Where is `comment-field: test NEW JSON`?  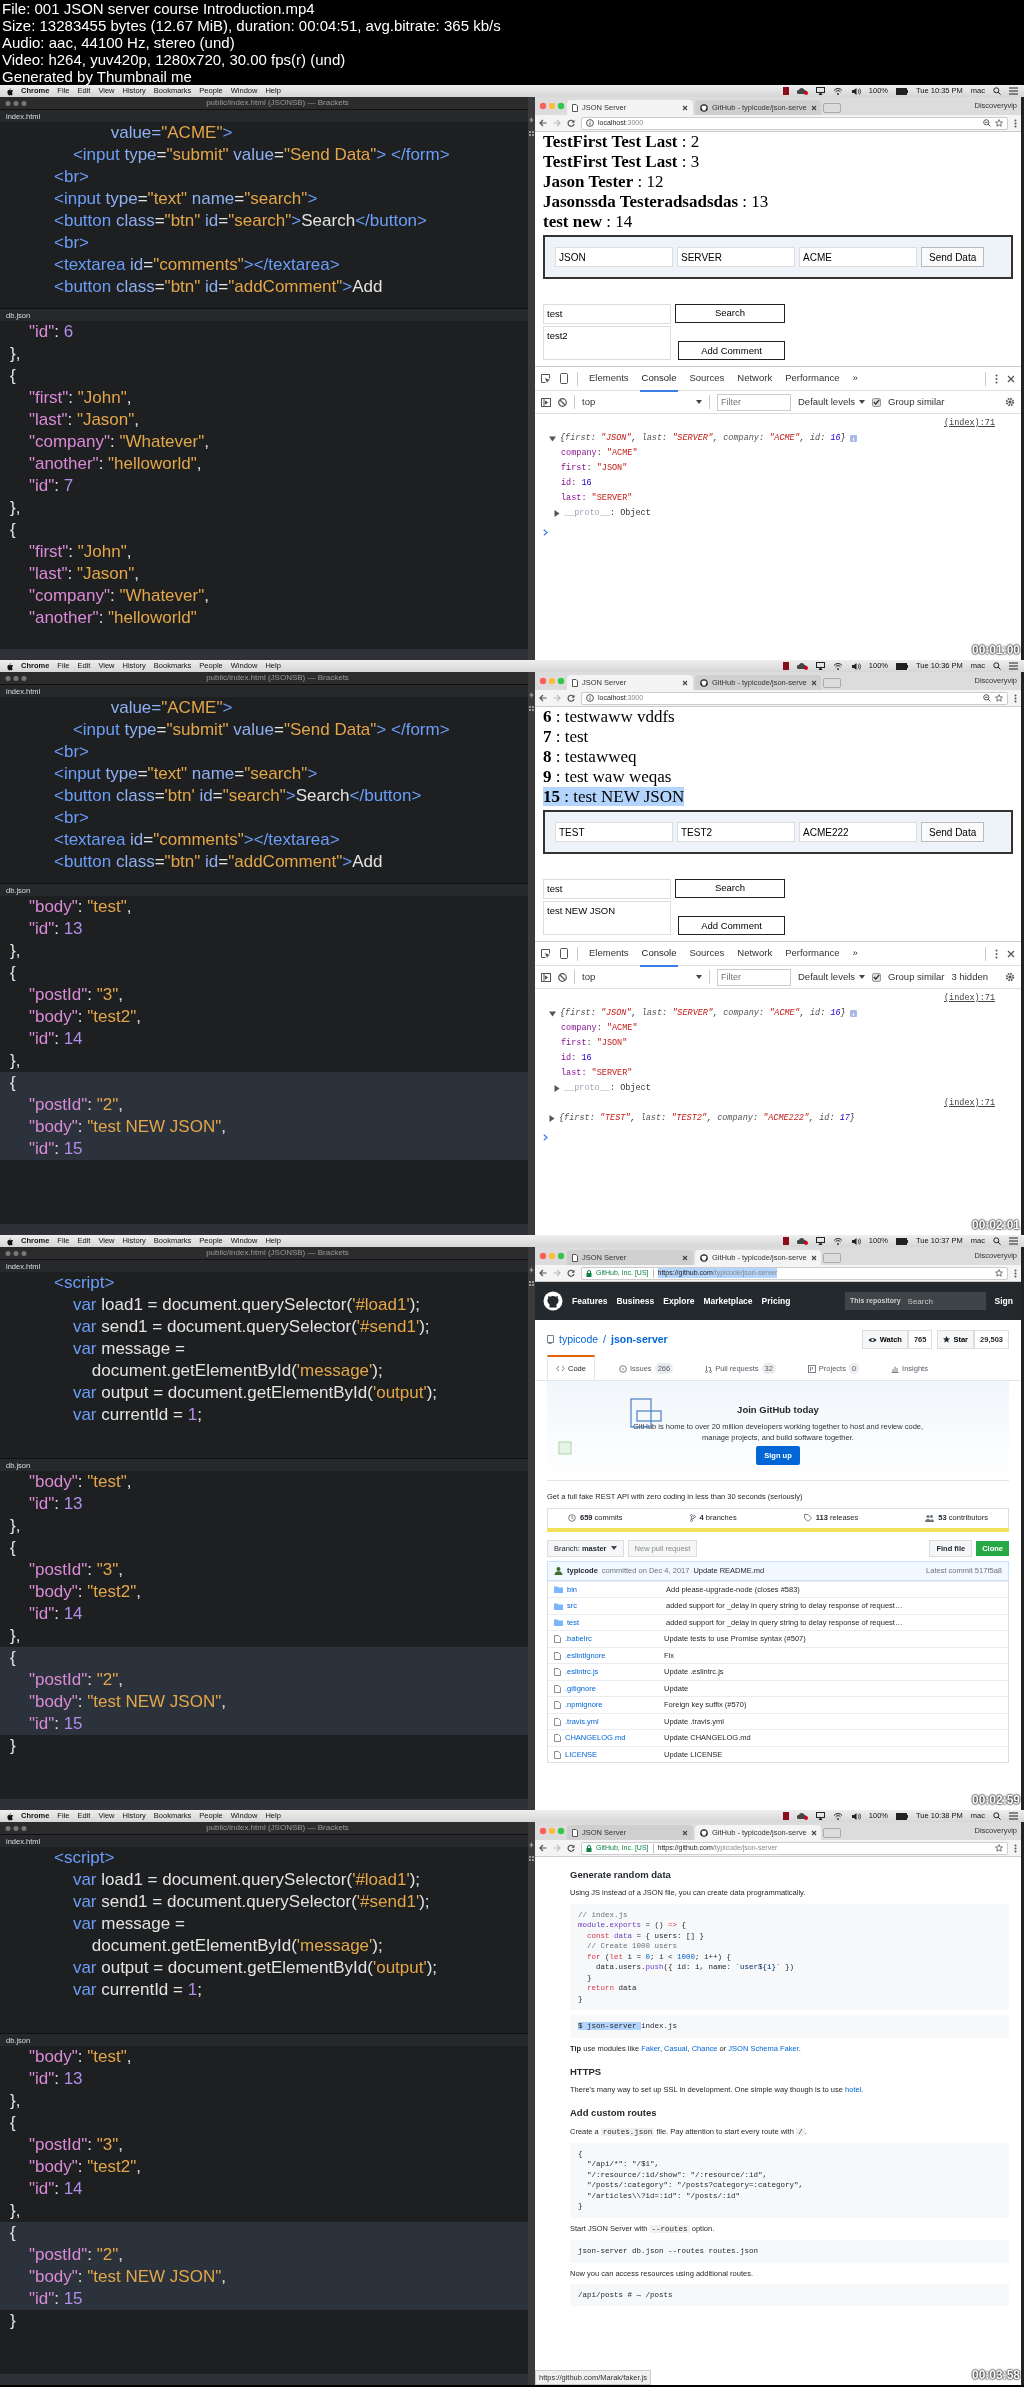
comment-field: test NEW JSON is located at coordinates (607, 918).